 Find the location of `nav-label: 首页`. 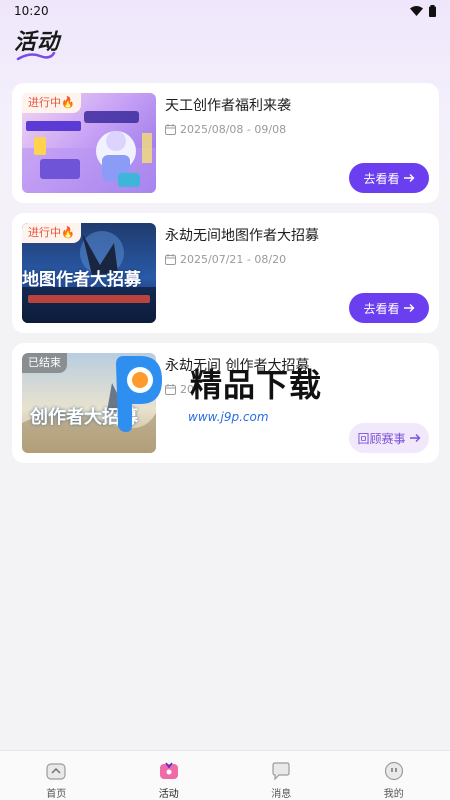

nav-label: 首页 is located at coordinates (56, 794).